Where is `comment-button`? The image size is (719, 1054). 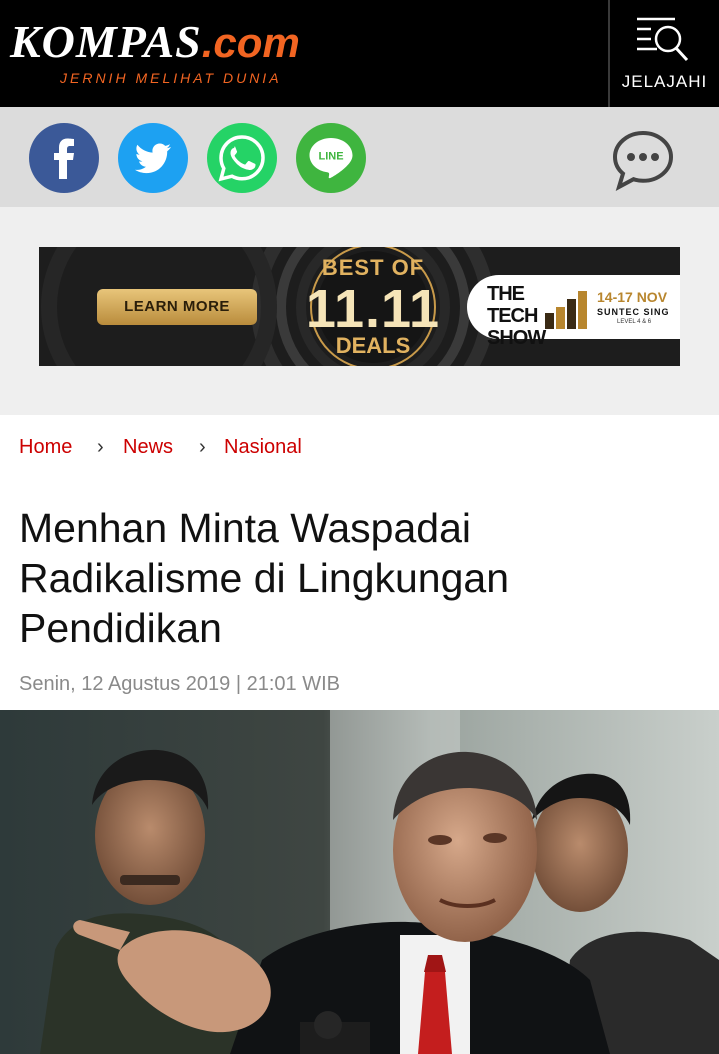 comment-button is located at coordinates (643, 160).